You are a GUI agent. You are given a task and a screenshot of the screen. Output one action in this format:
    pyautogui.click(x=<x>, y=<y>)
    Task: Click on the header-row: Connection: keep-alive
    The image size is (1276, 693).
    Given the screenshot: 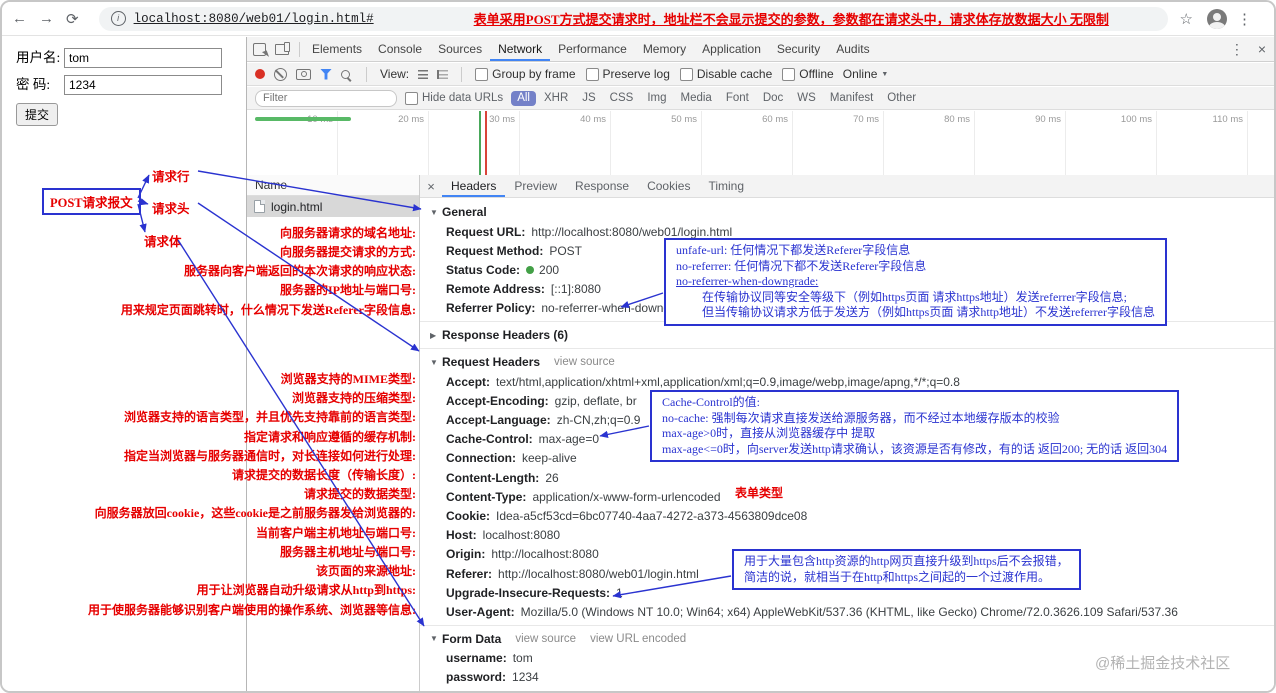 What is the action you would take?
    pyautogui.click(x=847, y=458)
    